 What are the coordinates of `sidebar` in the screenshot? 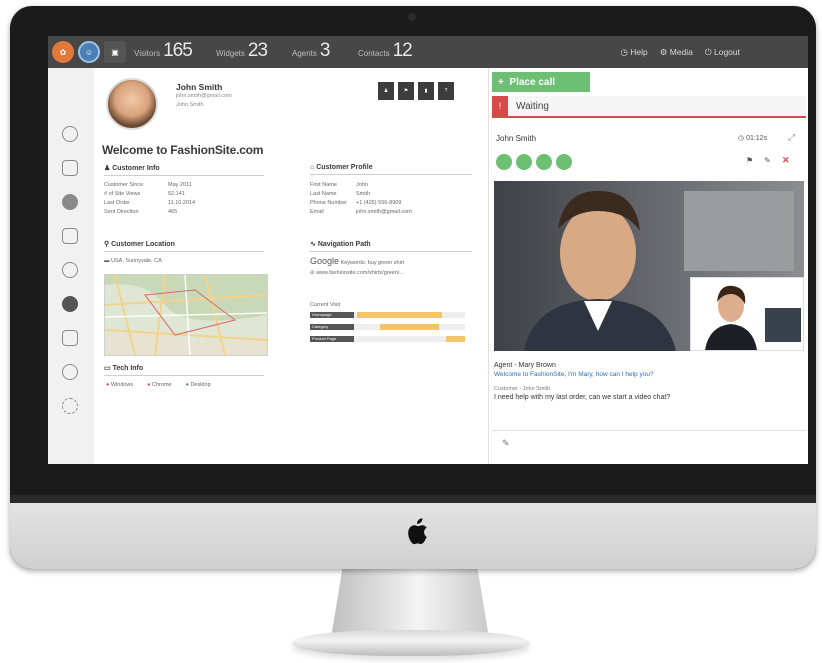 It's located at (71, 266).